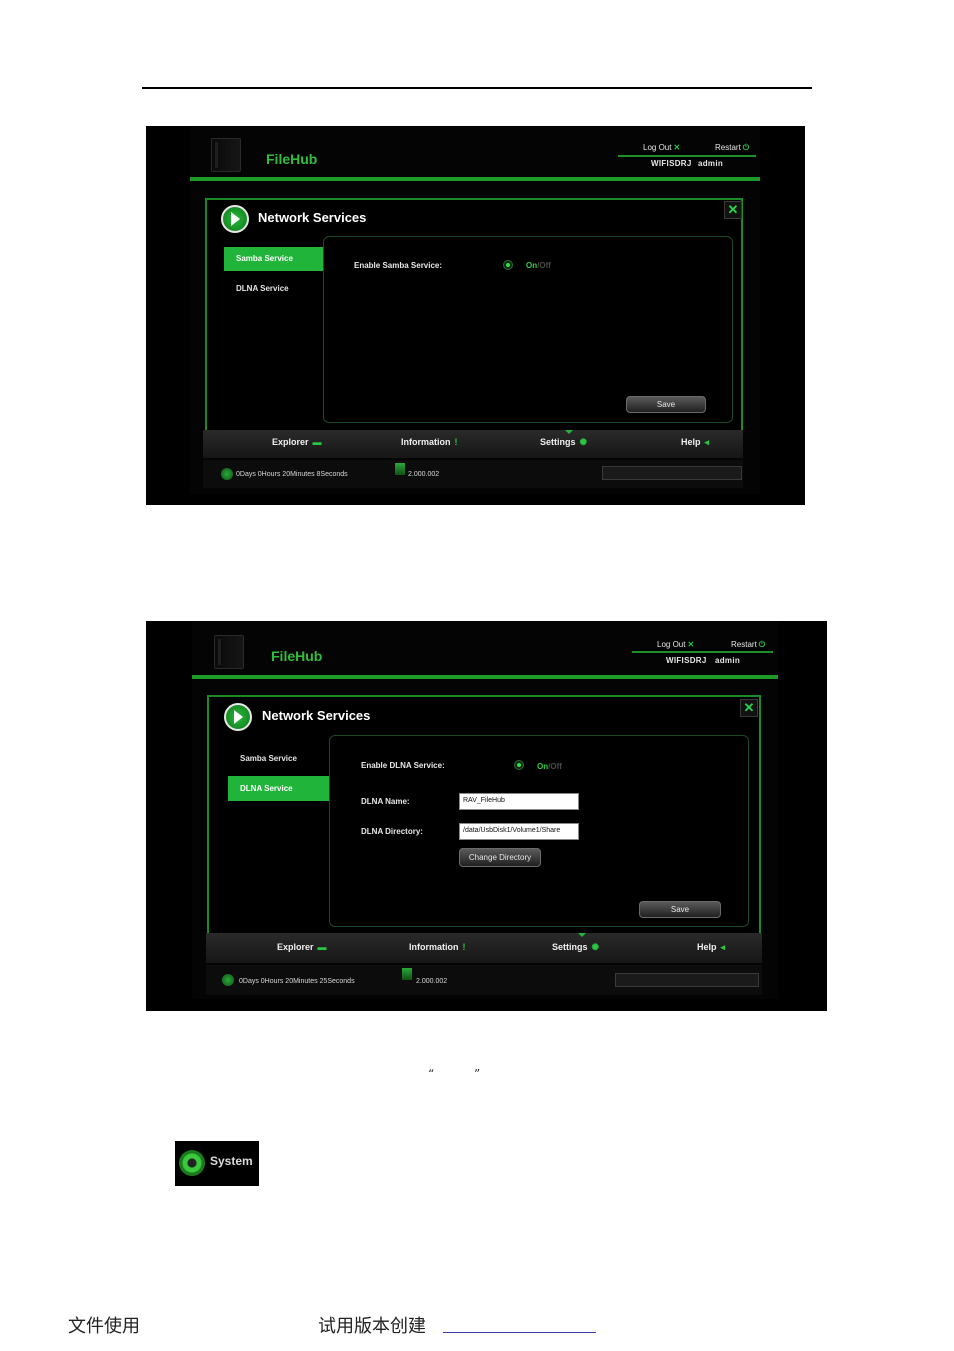 The height and width of the screenshot is (1351, 954). Describe the element at coordinates (398, 265) in the screenshot. I see `enable-samba-label: Enable Samba Service:` at that location.